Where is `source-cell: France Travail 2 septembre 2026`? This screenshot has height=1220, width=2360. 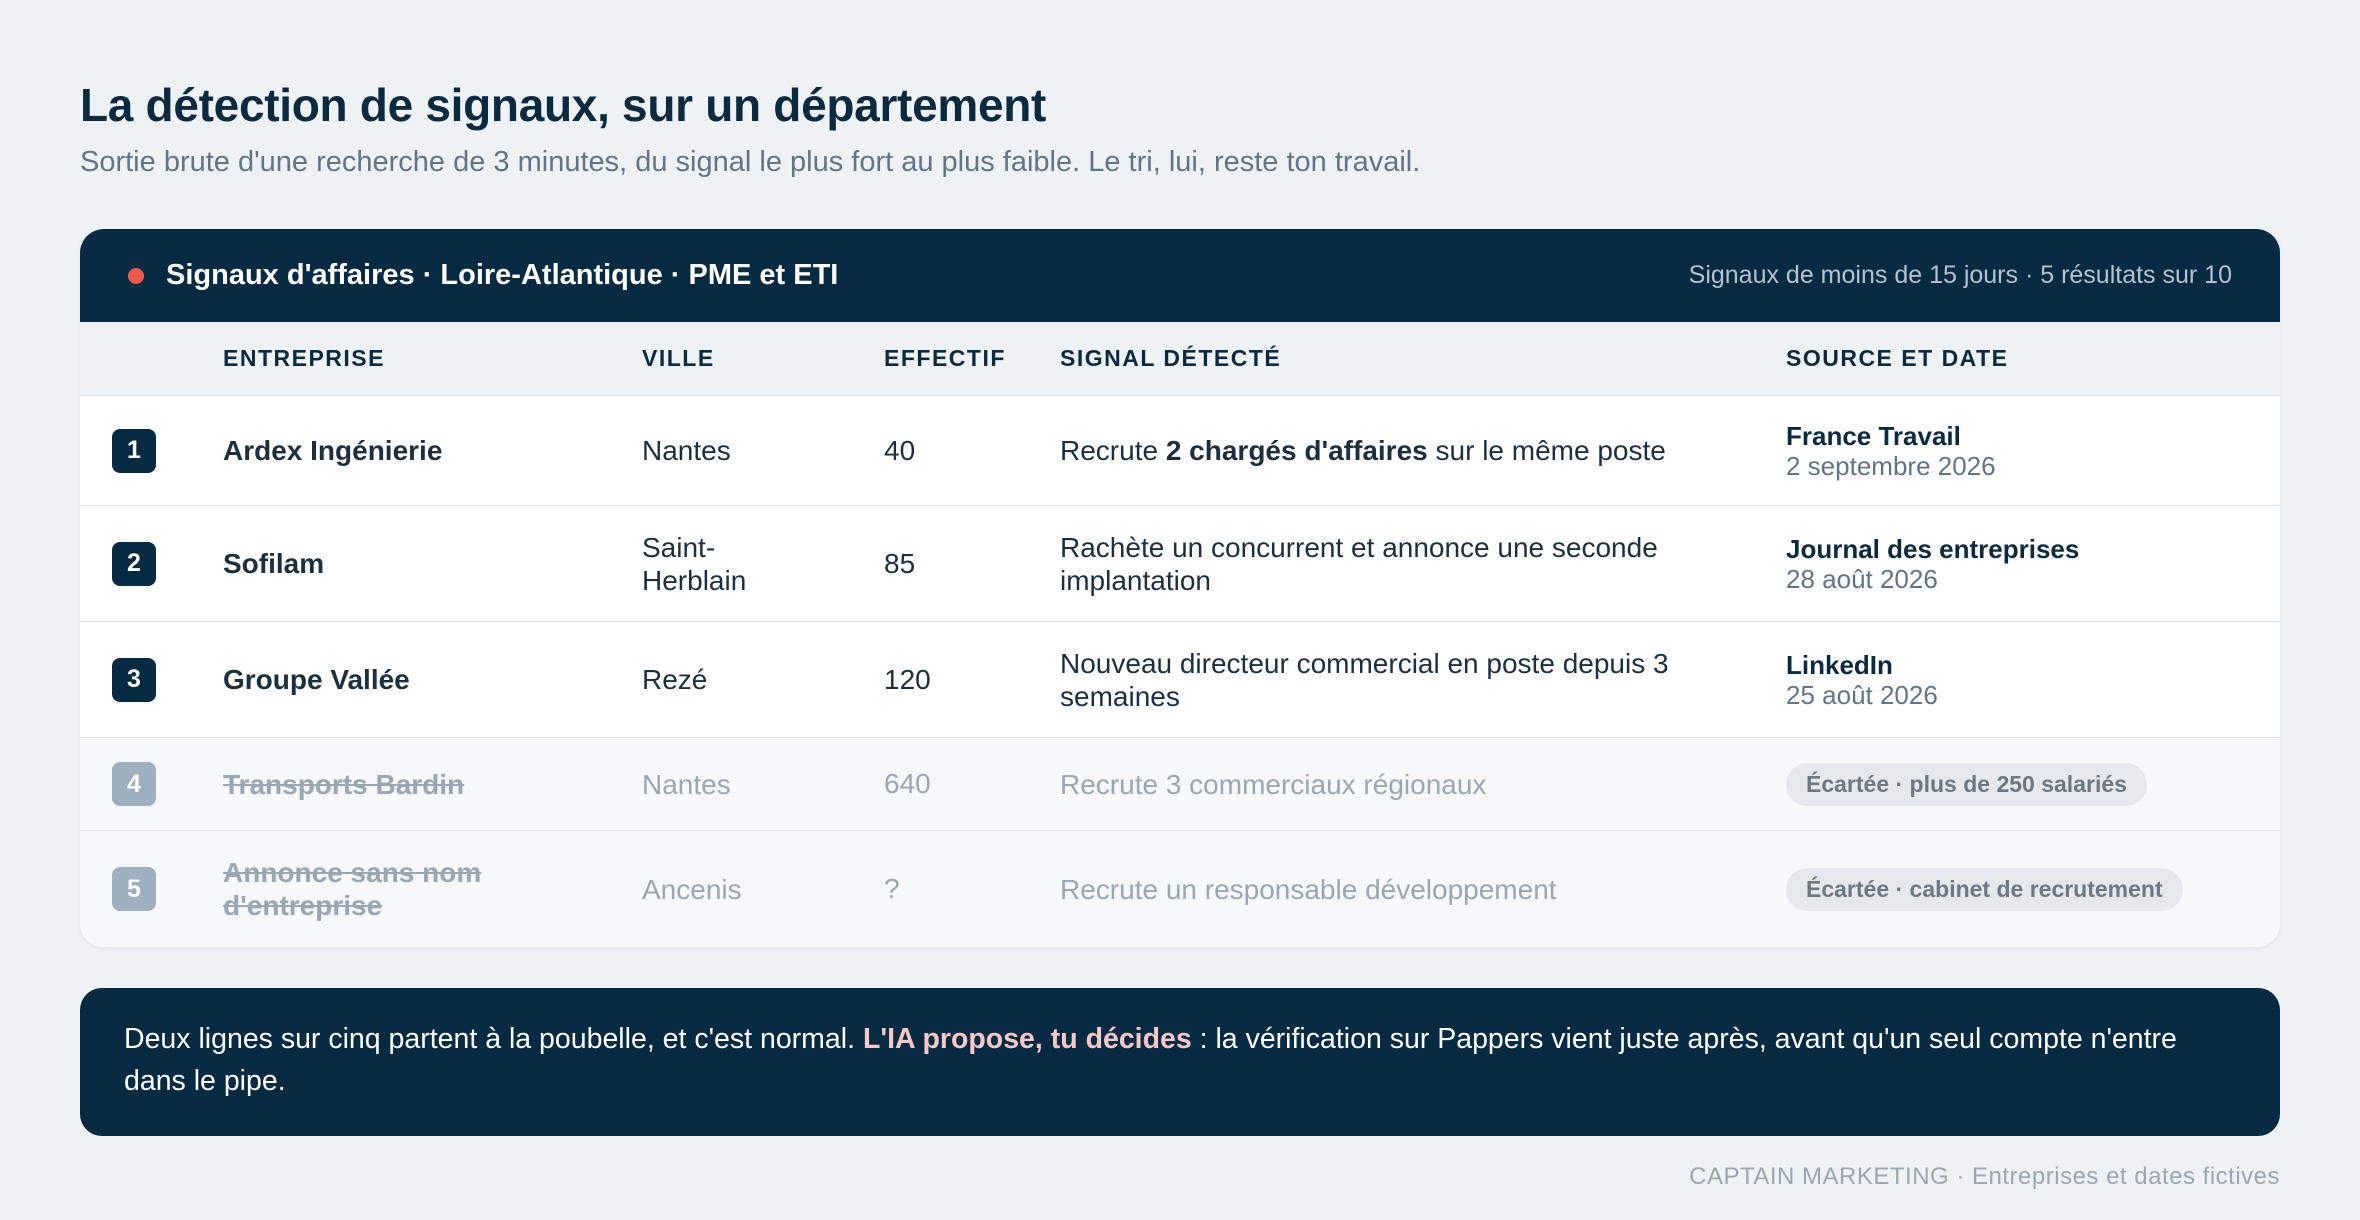
source-cell: France Travail 2 septembre 2026 is located at coordinates (2033, 451).